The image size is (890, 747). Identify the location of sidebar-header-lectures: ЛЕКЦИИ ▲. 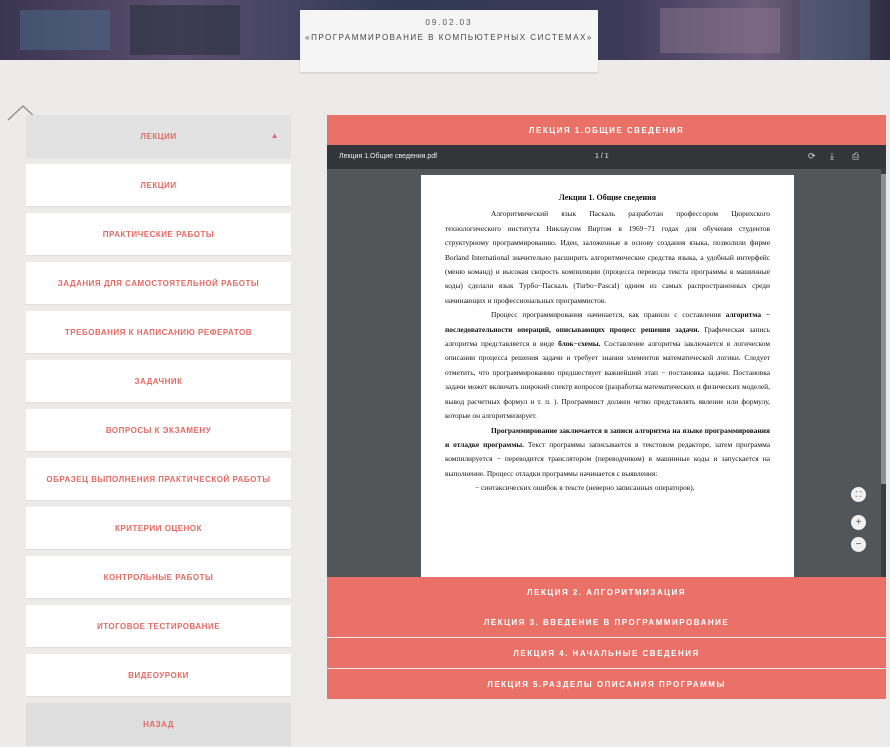
(158, 136).